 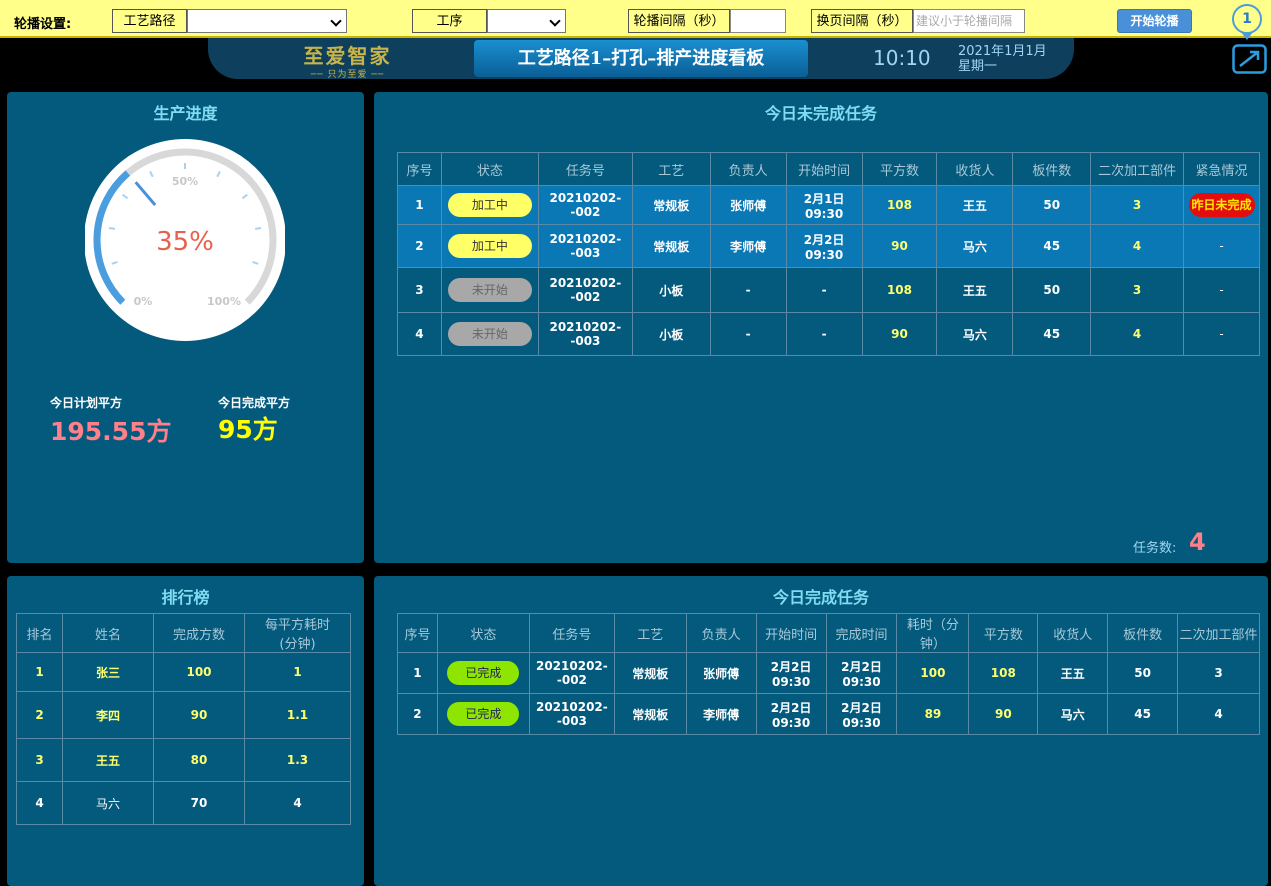 What do you see at coordinates (1197, 542) in the screenshot?
I see `task-count-value: 4` at bounding box center [1197, 542].